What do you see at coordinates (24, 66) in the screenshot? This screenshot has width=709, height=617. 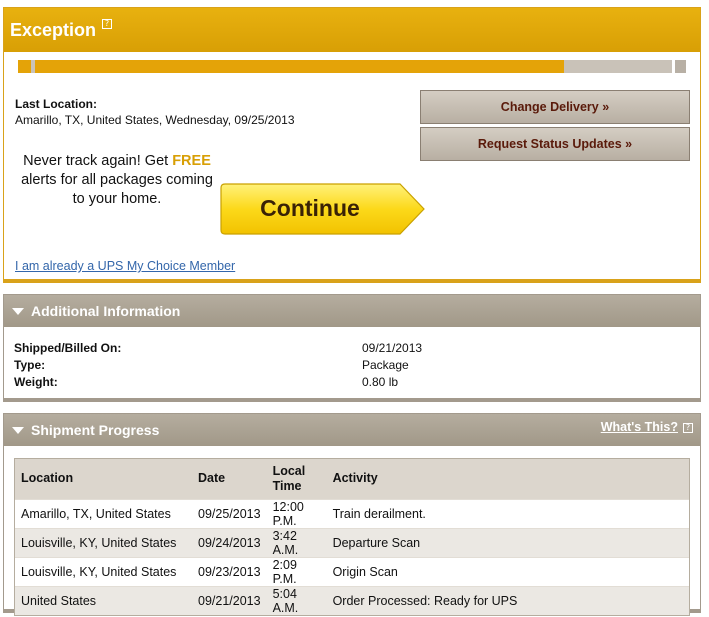 I see `progress-start-segment` at bounding box center [24, 66].